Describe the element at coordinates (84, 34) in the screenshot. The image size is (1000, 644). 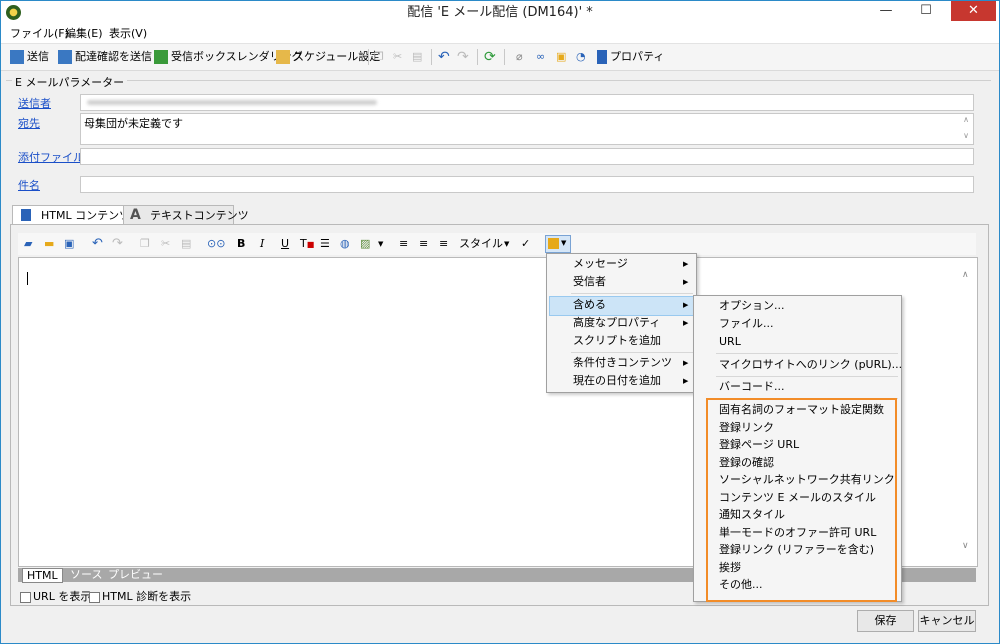
I see `menu-edit: 編集(E)` at that location.